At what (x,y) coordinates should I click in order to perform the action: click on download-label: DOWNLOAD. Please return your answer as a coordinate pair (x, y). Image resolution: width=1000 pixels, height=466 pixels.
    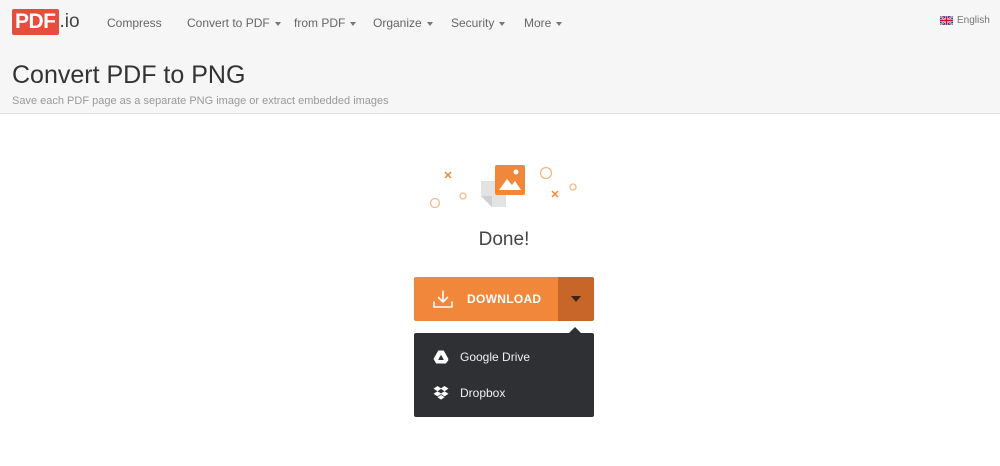
    Looking at the image, I should click on (504, 299).